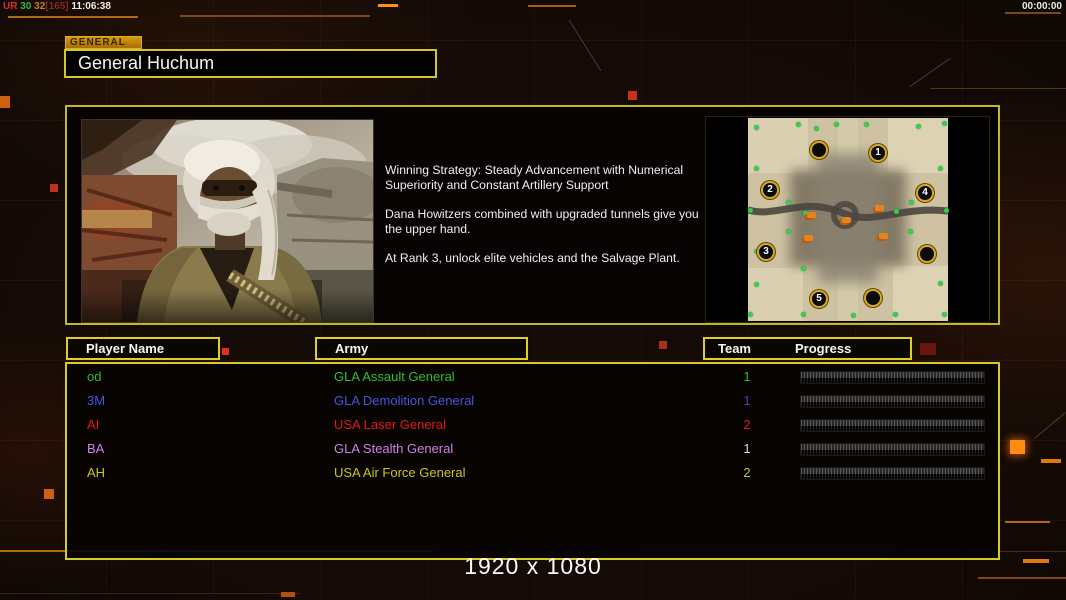  I want to click on debug-segment: [165], so click(57, 6).